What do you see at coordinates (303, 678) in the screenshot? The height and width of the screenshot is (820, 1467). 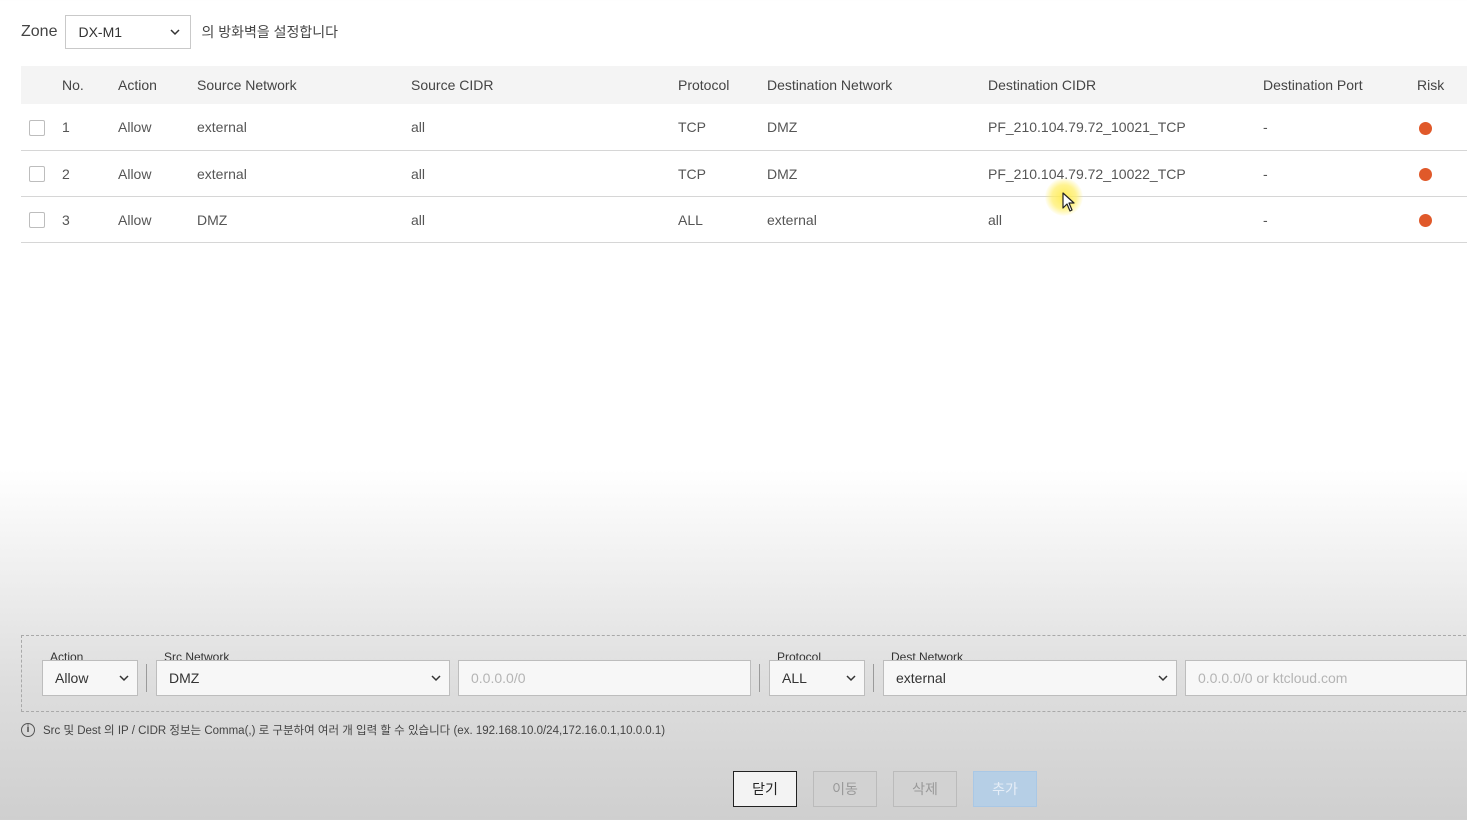 I see `src-network-select: DMZ` at bounding box center [303, 678].